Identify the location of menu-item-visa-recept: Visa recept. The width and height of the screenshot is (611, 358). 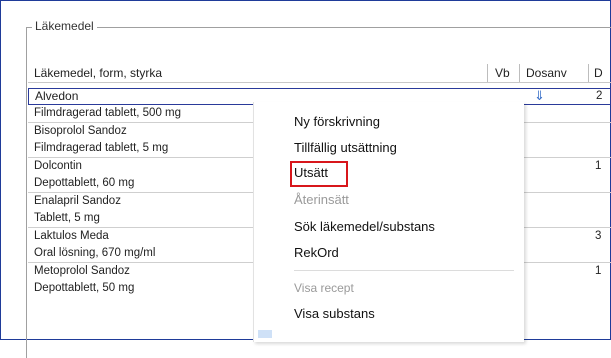
(324, 288).